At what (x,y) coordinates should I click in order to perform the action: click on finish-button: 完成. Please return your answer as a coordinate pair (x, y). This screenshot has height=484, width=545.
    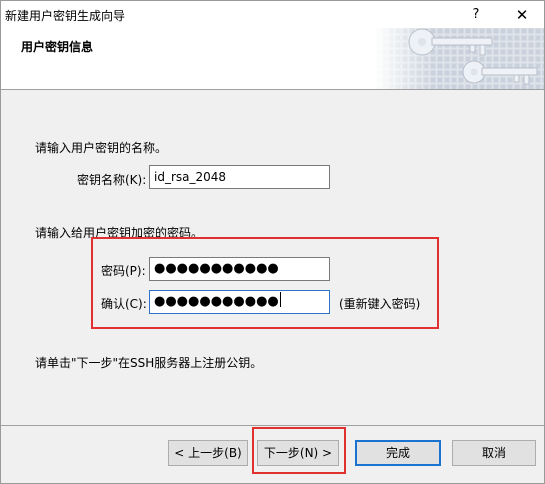
    Looking at the image, I should click on (398, 453).